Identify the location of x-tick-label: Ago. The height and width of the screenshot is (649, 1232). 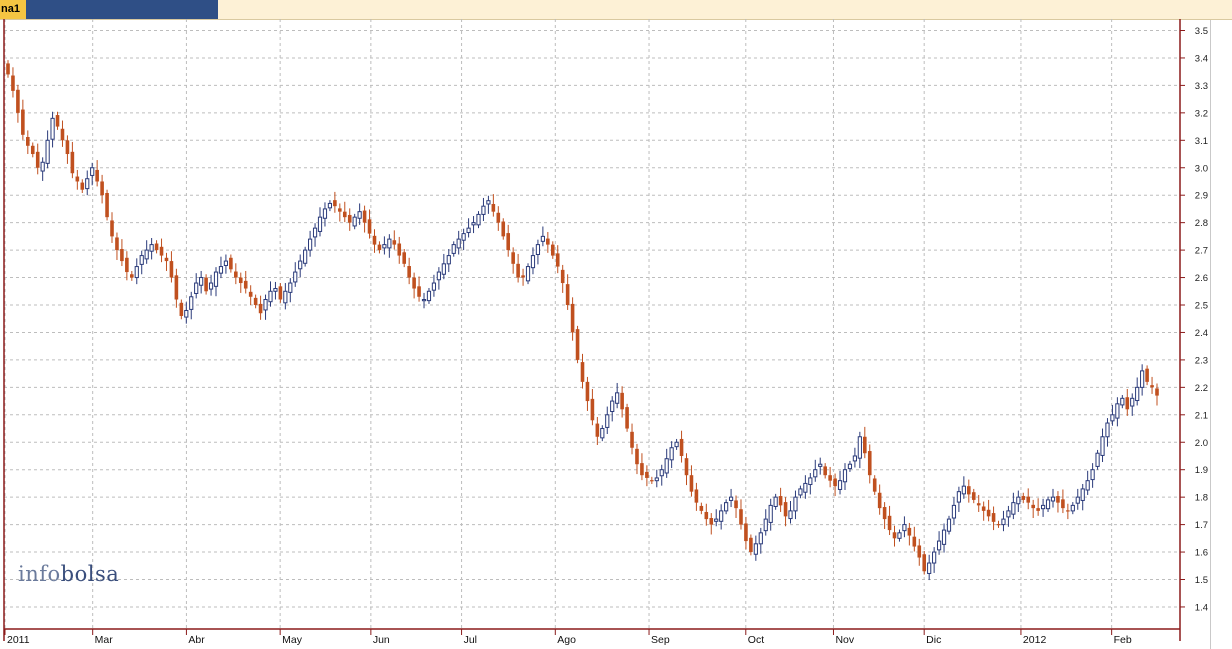
(566, 640).